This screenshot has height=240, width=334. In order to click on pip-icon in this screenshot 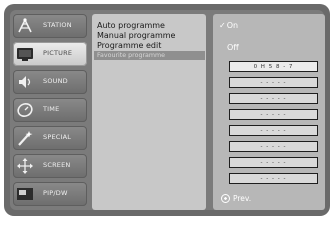, I will do `click(25, 194)`.